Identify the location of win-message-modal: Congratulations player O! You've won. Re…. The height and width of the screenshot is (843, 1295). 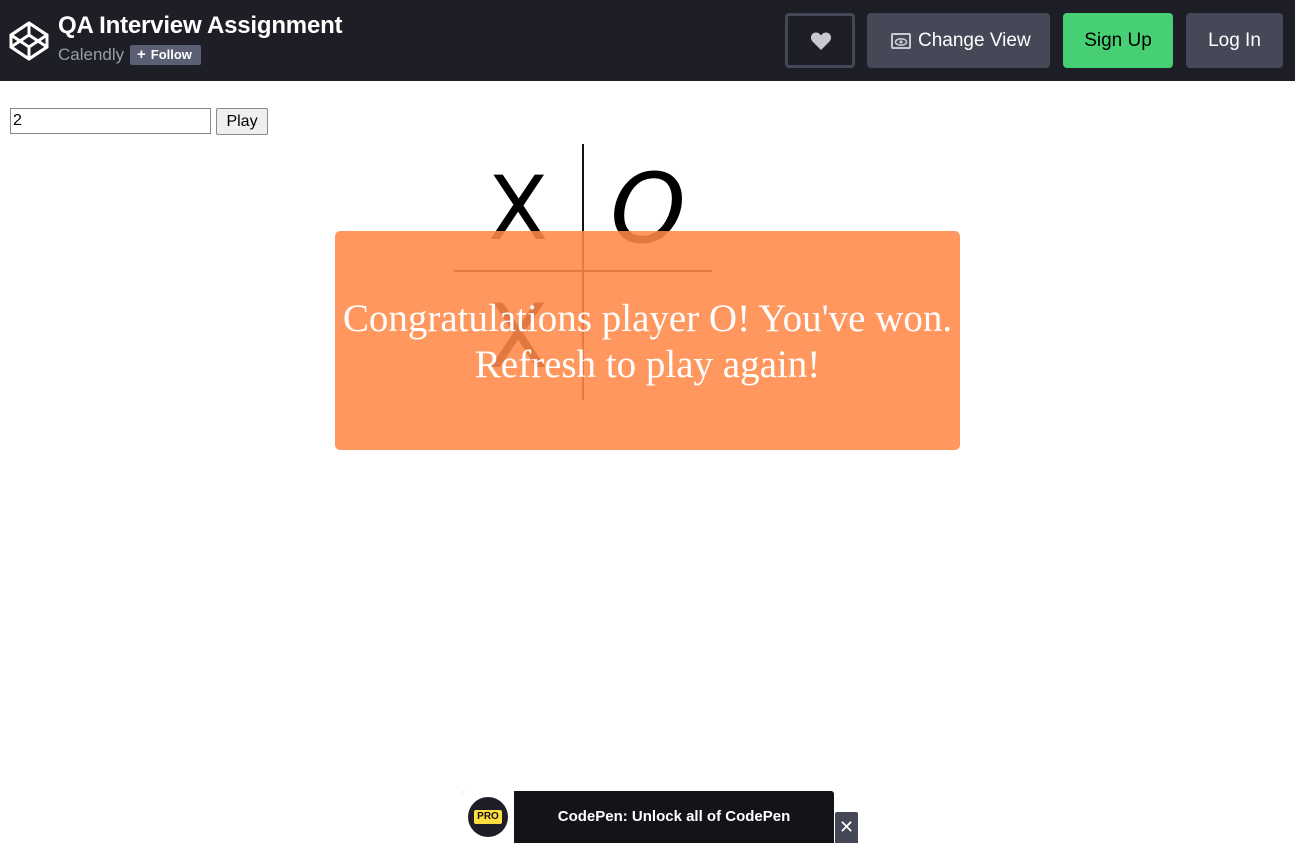
(647, 340).